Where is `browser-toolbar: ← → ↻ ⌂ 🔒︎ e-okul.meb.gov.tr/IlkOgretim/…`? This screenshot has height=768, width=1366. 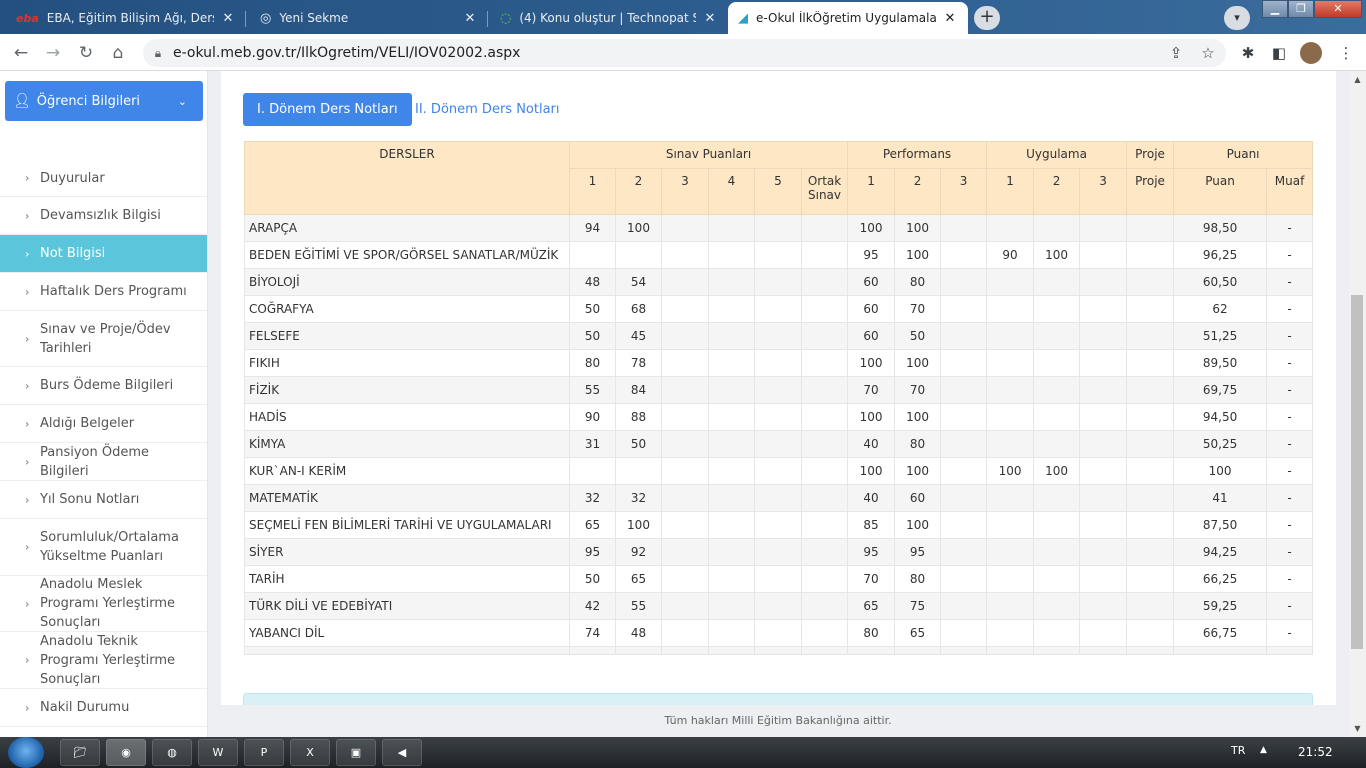
browser-toolbar: ← → ↻ ⌂ 🔒︎ e-okul.meb.gov.tr/IlkOgretim/… is located at coordinates (683, 52).